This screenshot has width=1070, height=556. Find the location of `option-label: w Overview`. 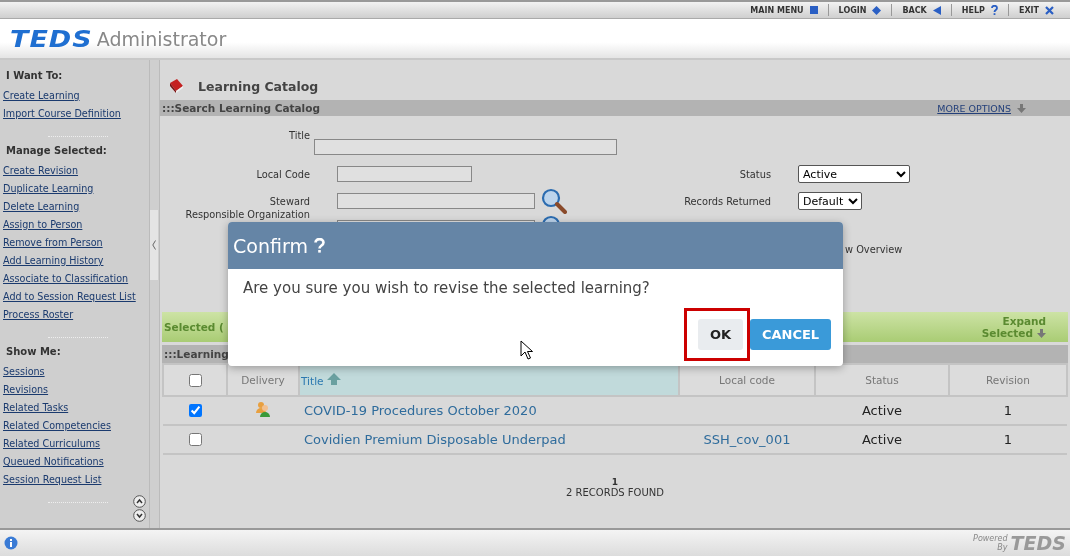

option-label: w Overview is located at coordinates (873, 249).